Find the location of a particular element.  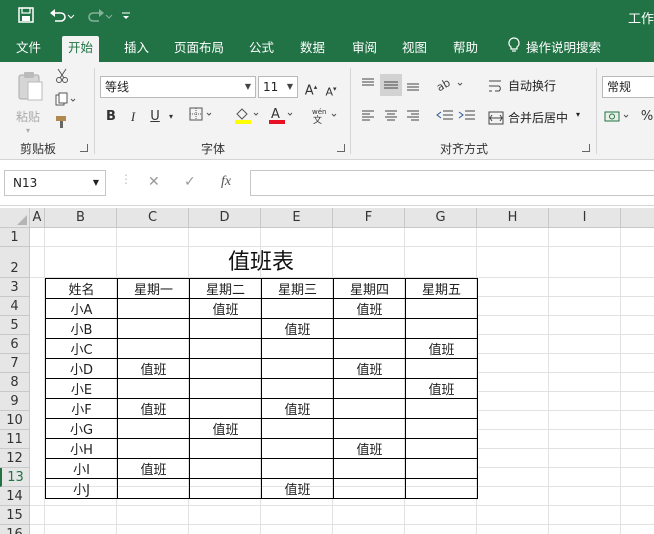

table-cell: 小A is located at coordinates (81, 308).